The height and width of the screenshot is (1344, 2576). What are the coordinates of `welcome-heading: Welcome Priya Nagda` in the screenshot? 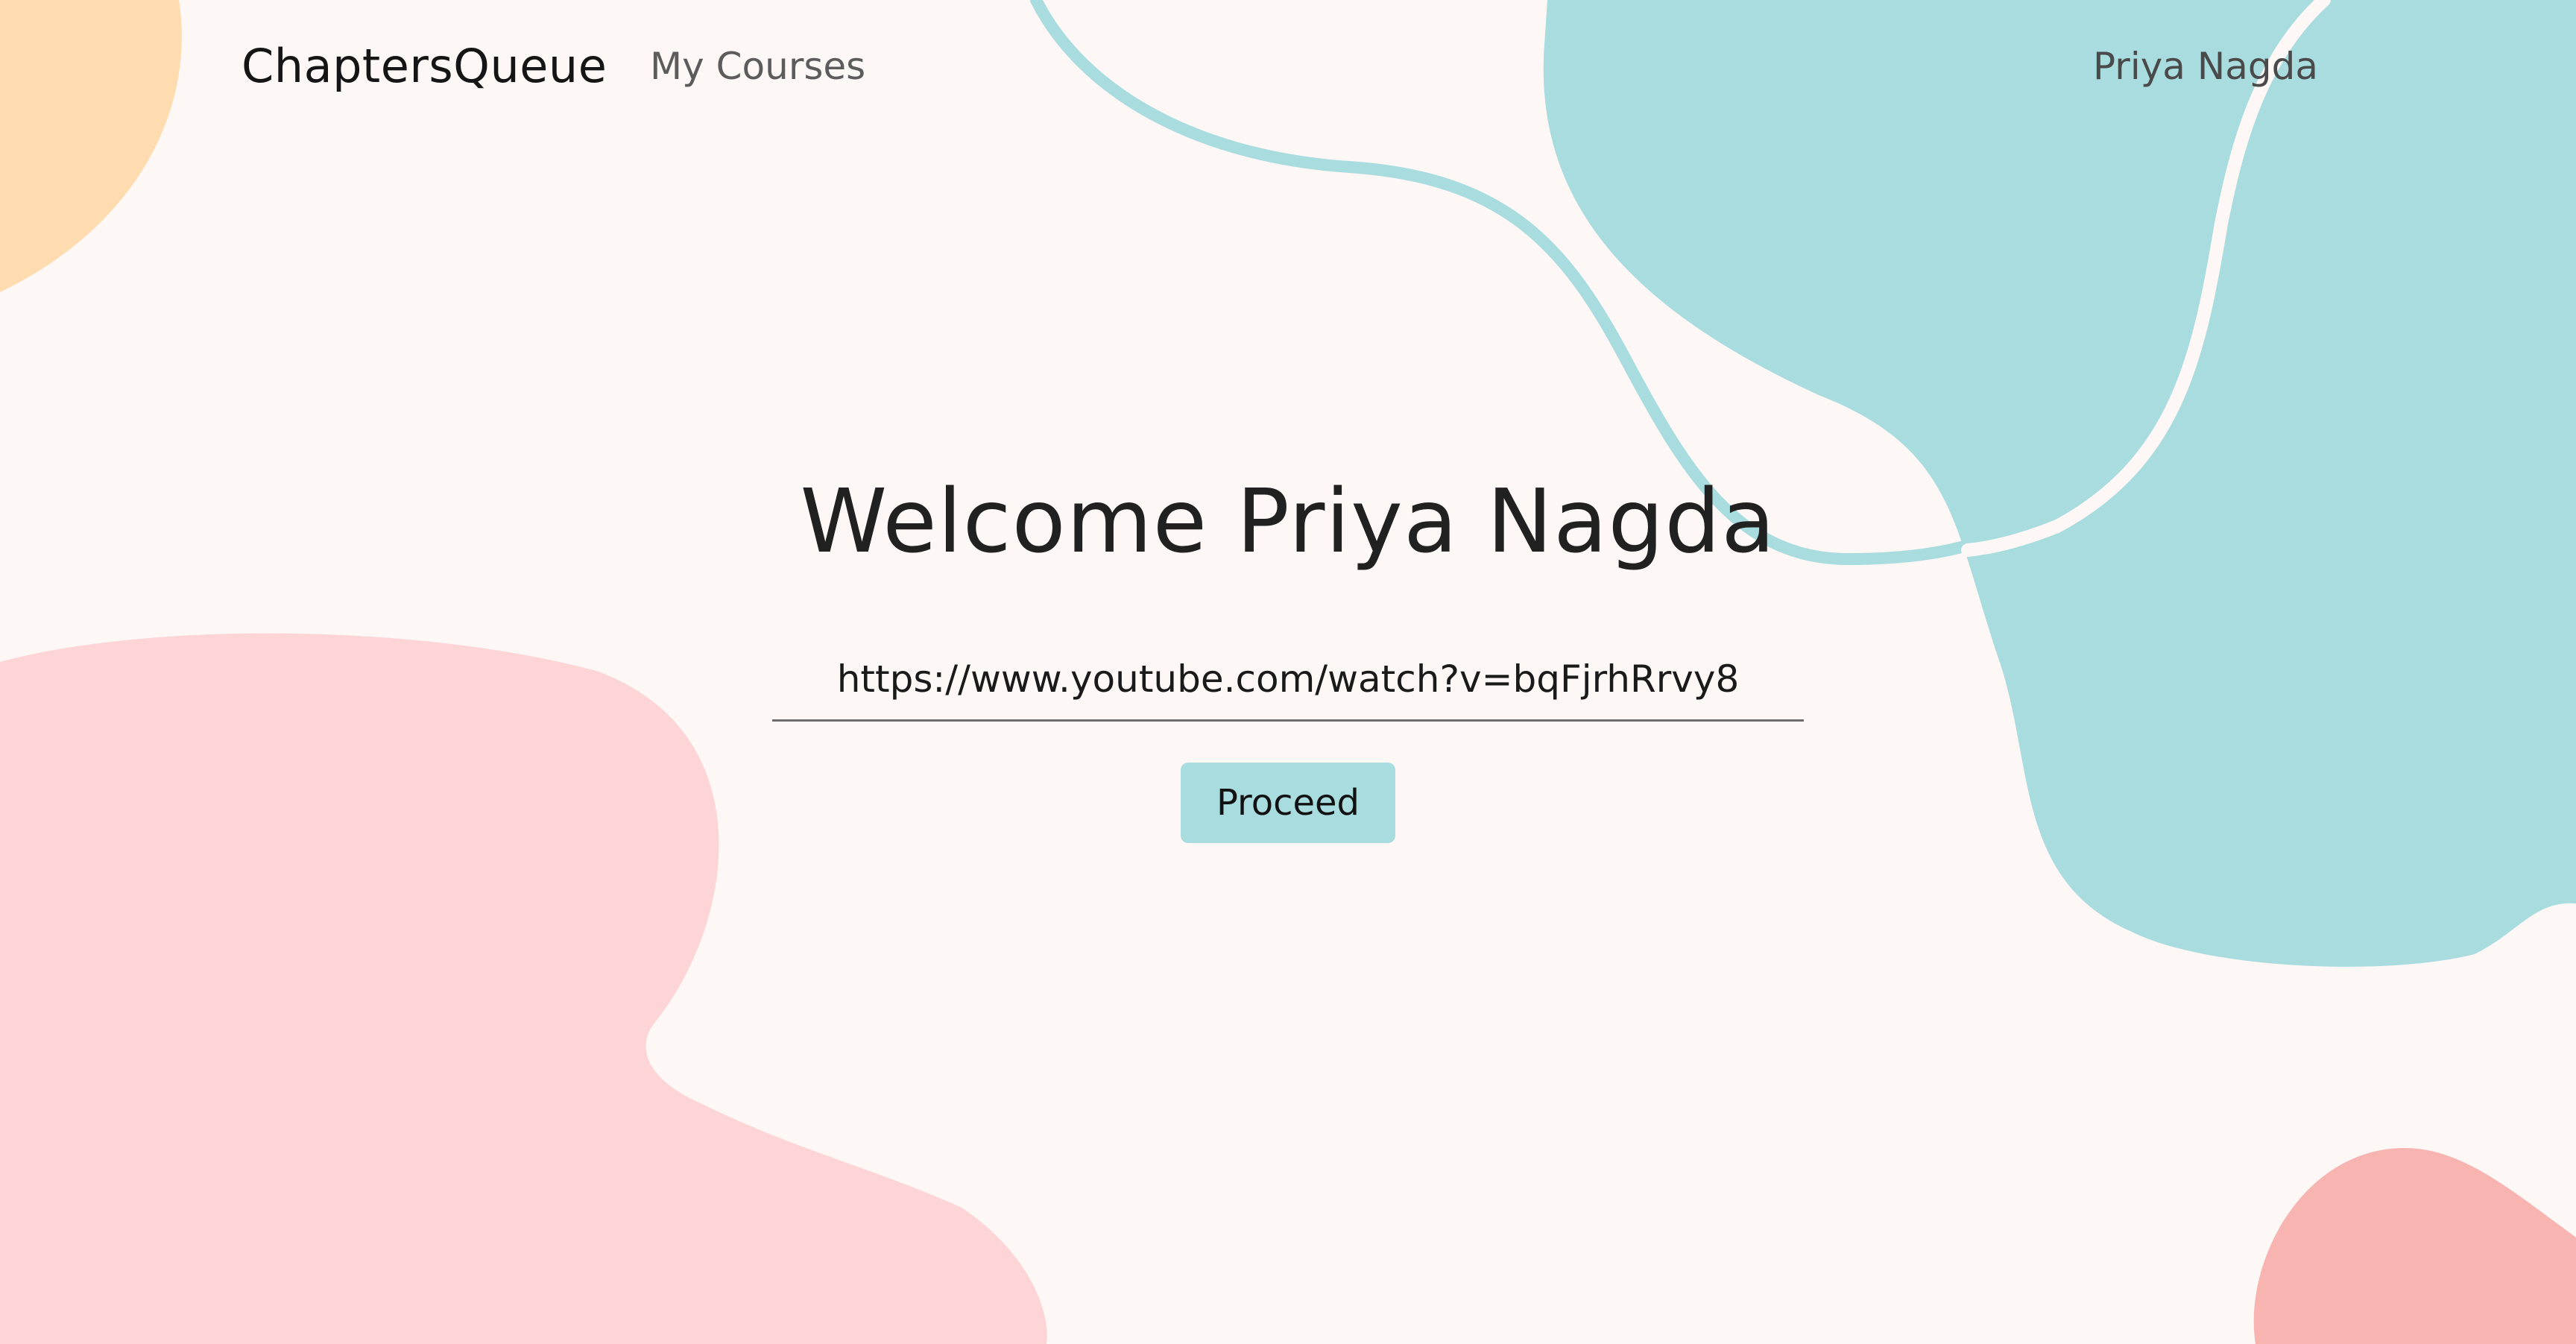 It's located at (1288, 521).